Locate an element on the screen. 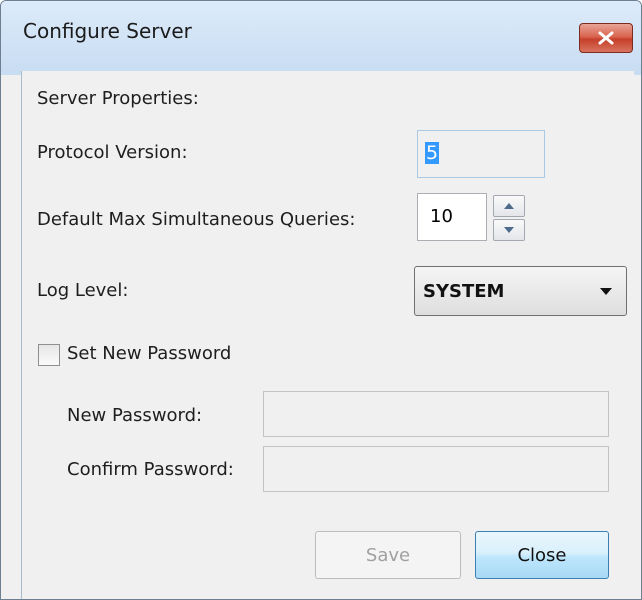 The height and width of the screenshot is (600, 642). chevron-down-icon is located at coordinates (606, 291).